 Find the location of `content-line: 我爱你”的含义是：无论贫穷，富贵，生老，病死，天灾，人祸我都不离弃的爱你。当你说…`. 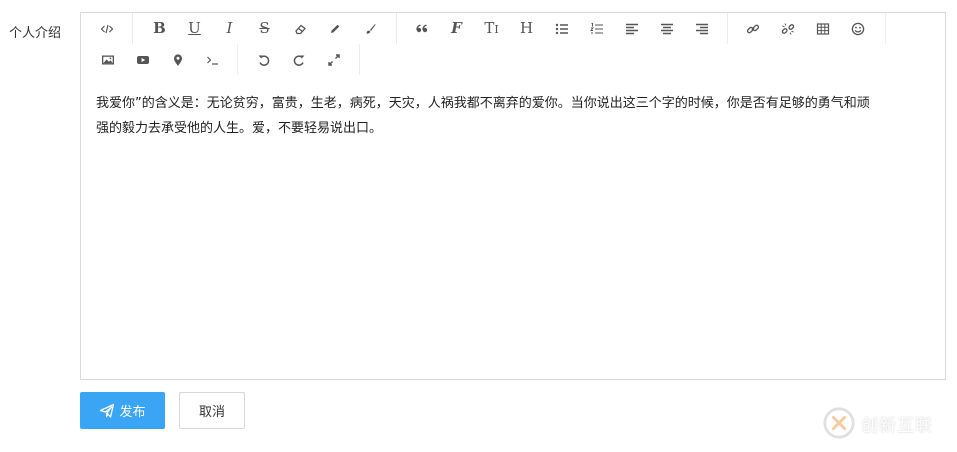

content-line: 我爱你”的含义是：无论贫穷，富贵，生老，病死，天灾，人祸我都不离弃的爱你。当你说… is located at coordinates (483, 103).